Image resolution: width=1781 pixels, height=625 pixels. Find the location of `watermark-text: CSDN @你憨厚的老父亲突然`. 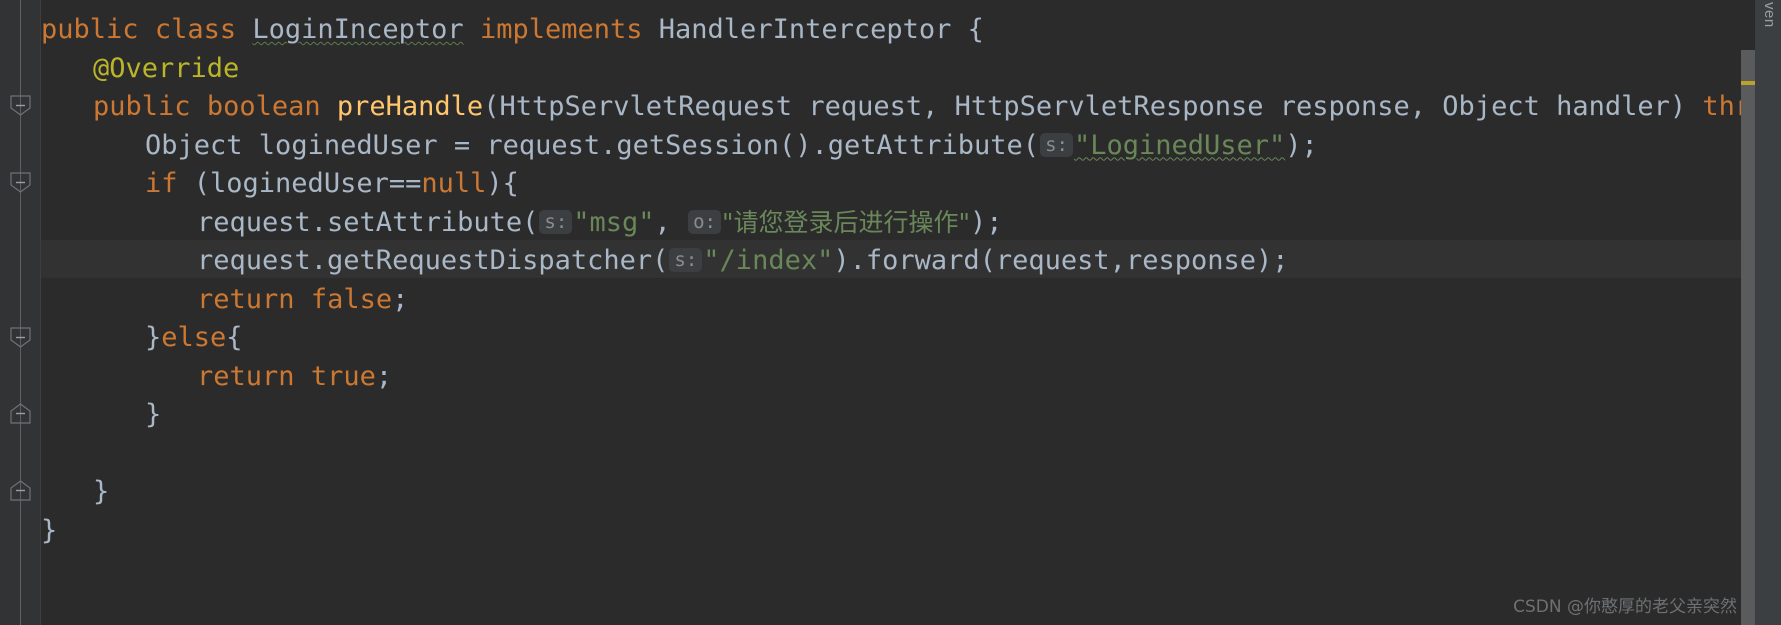

watermark-text: CSDN @你憨厚的老父亲突然 is located at coordinates (1625, 607).